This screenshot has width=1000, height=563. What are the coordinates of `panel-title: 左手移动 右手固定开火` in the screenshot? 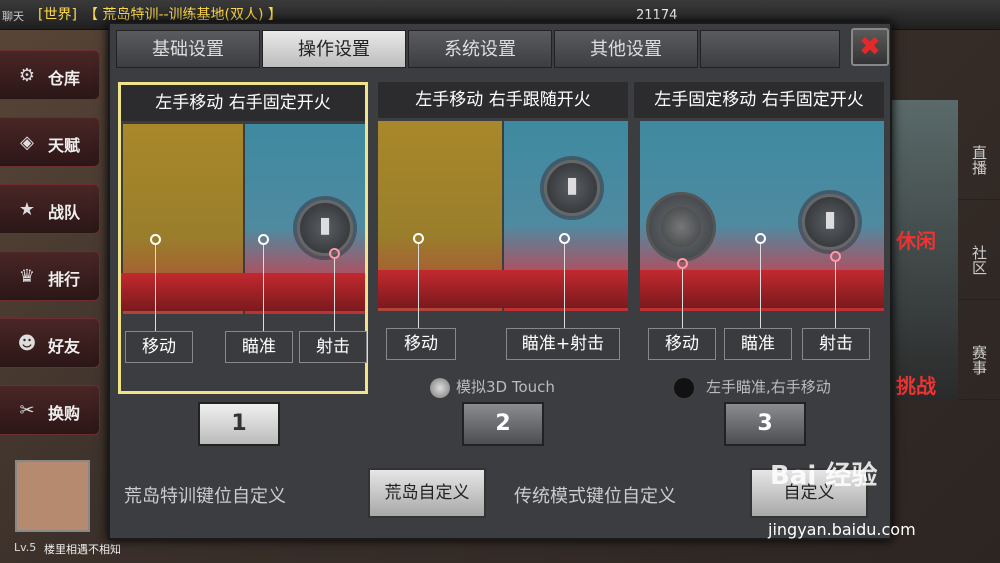 It's located at (243, 103).